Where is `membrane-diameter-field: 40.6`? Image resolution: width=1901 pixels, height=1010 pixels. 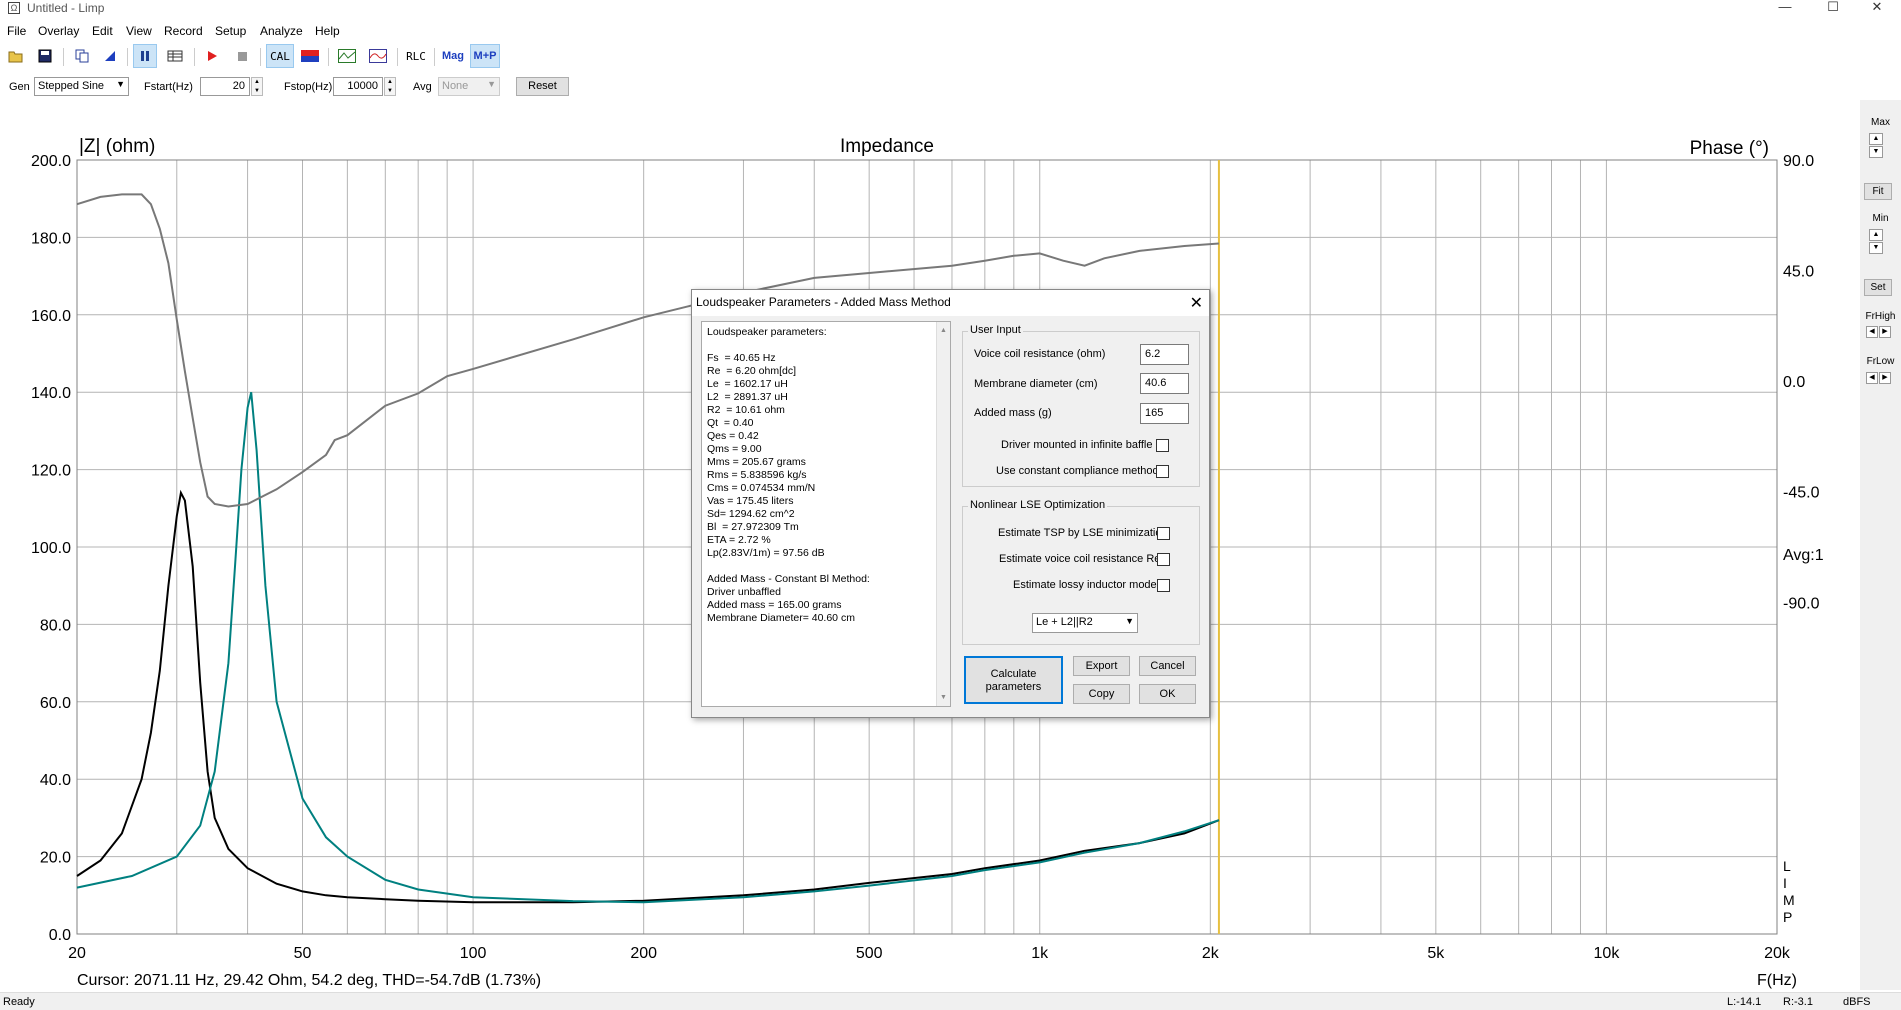
membrane-diameter-field: 40.6 is located at coordinates (1164, 383).